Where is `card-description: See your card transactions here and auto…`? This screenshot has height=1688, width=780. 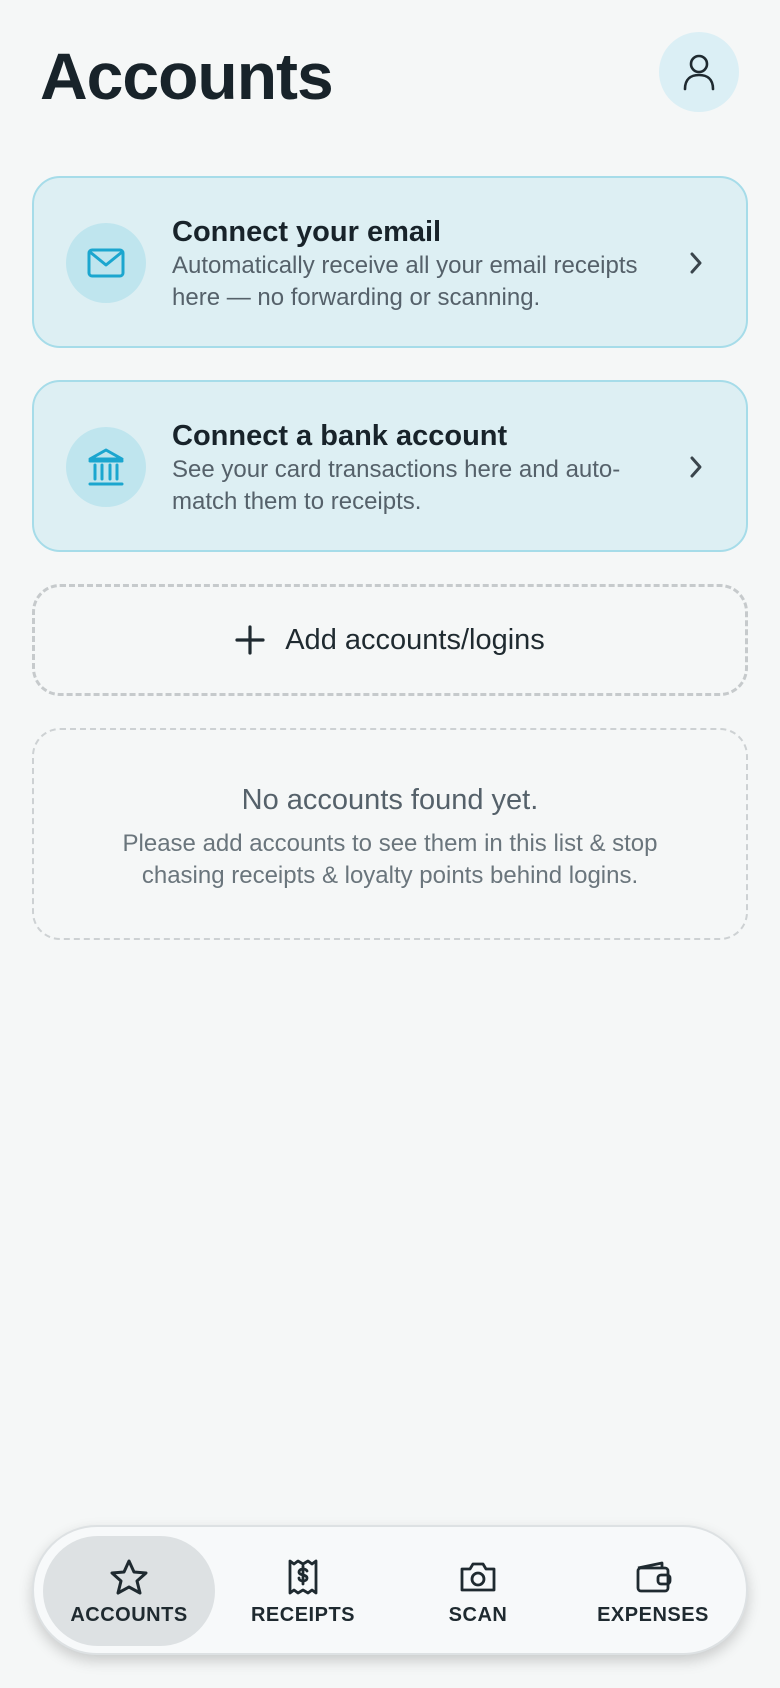 card-description: See your card transactions here and auto… is located at coordinates (396, 485).